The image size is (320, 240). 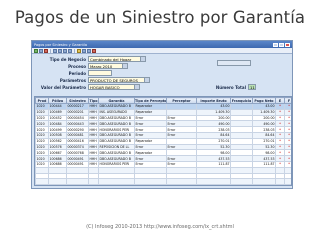 I want to click on business-type-label: Tipo de Negocio, so click(x=67, y=59).